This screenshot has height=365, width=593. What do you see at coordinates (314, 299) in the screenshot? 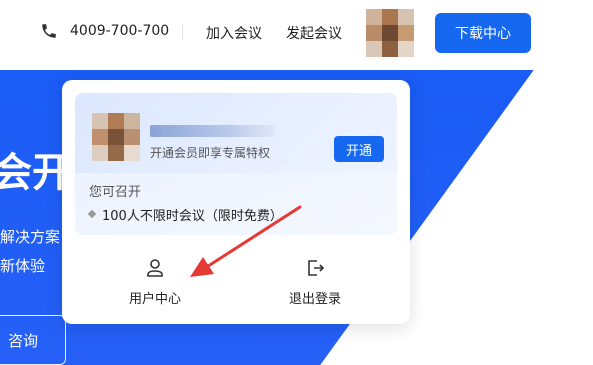
I see `logout-label: 退出登录` at bounding box center [314, 299].